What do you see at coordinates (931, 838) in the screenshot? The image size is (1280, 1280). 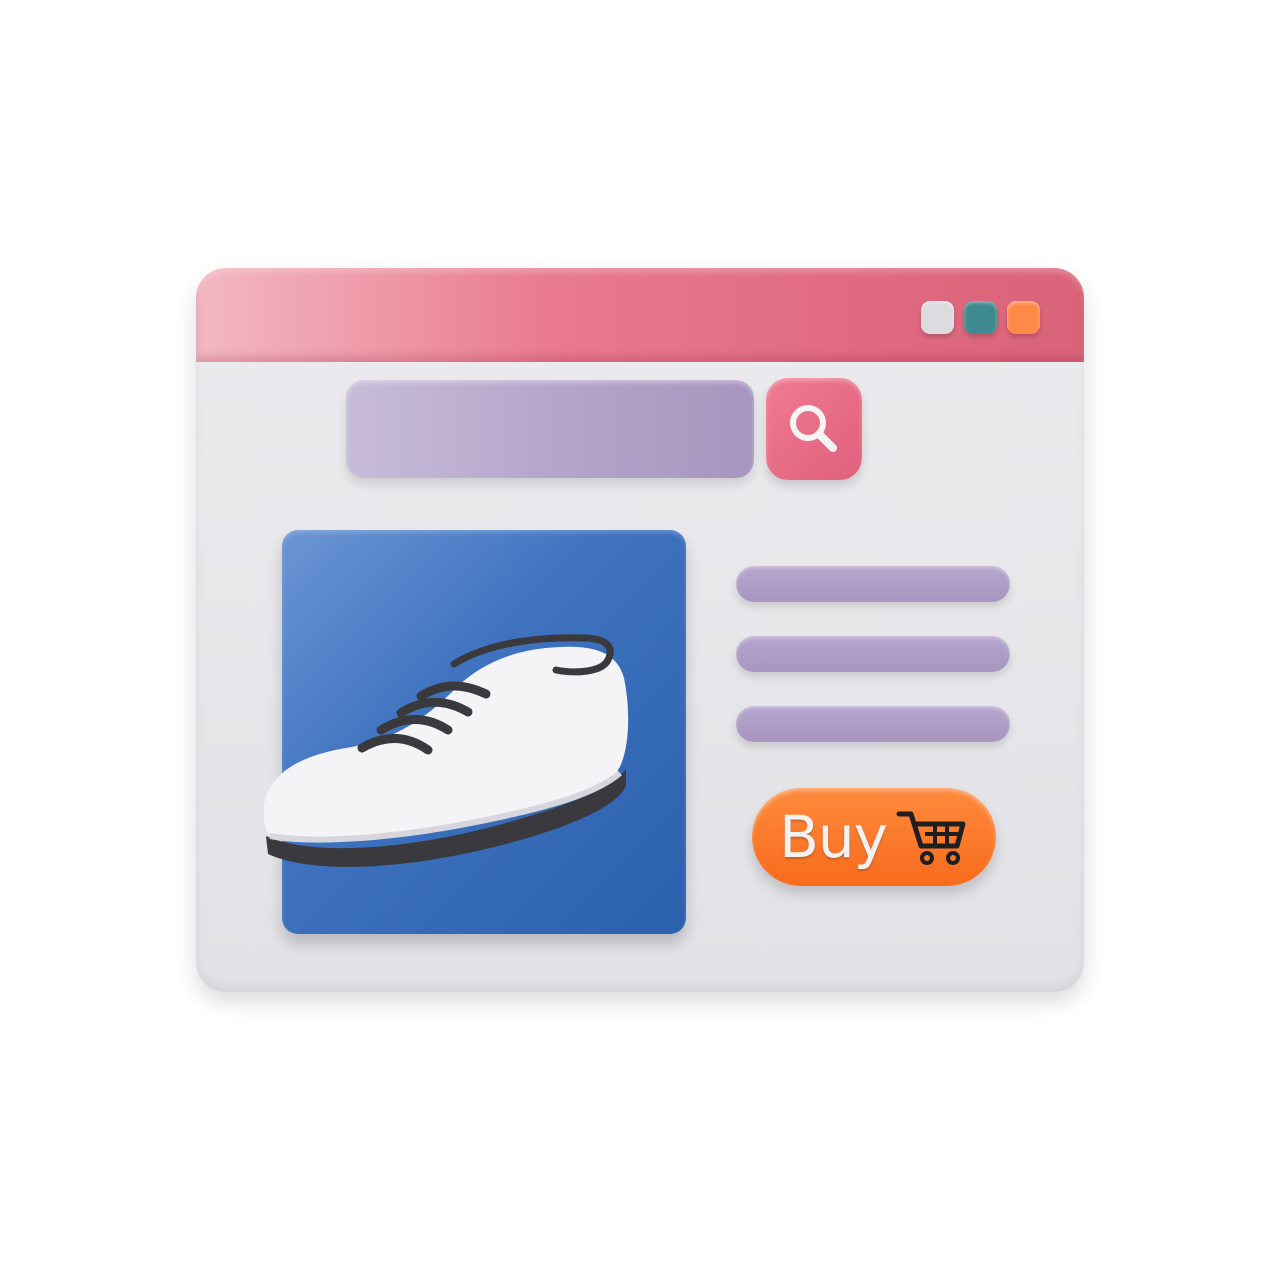 I see `cart-icon` at bounding box center [931, 838].